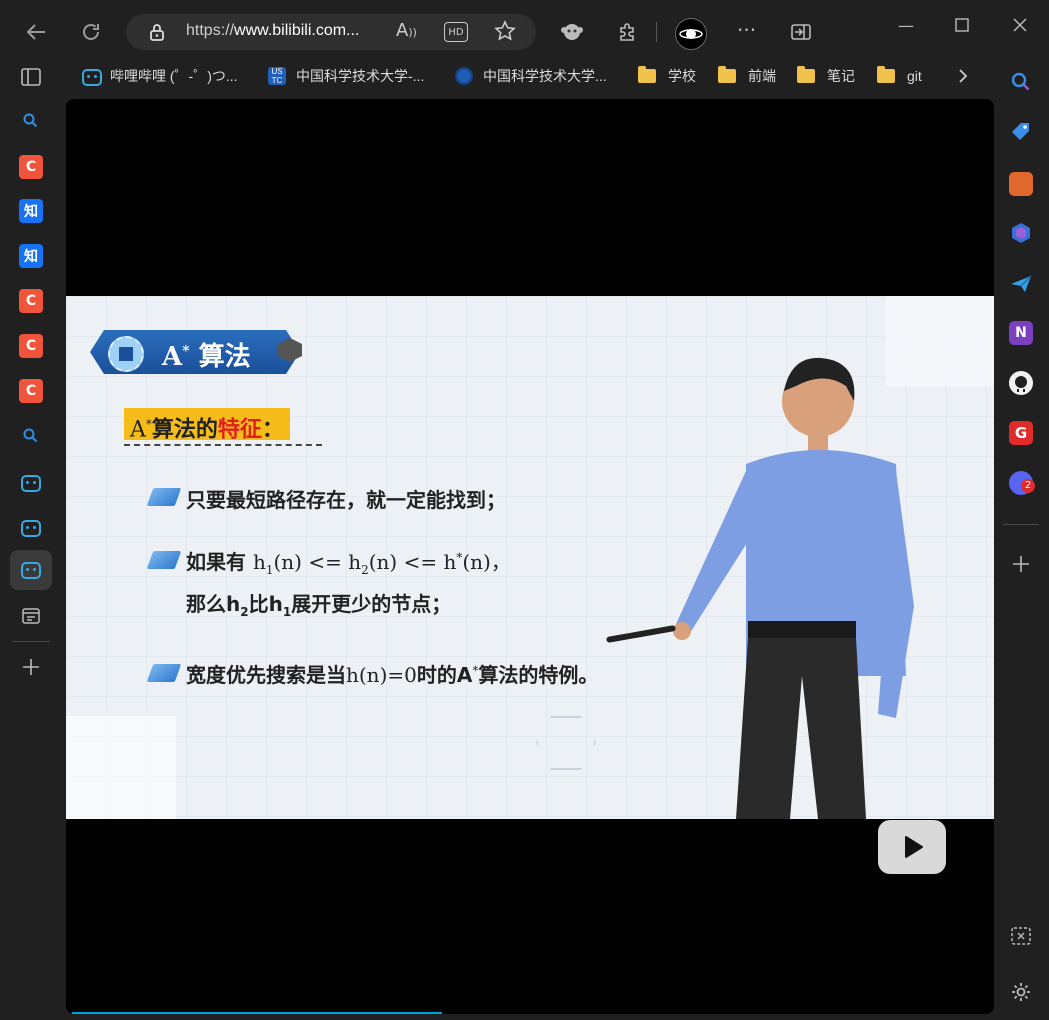  What do you see at coordinates (963, 78) in the screenshot?
I see `chevron-right-icon` at bounding box center [963, 78].